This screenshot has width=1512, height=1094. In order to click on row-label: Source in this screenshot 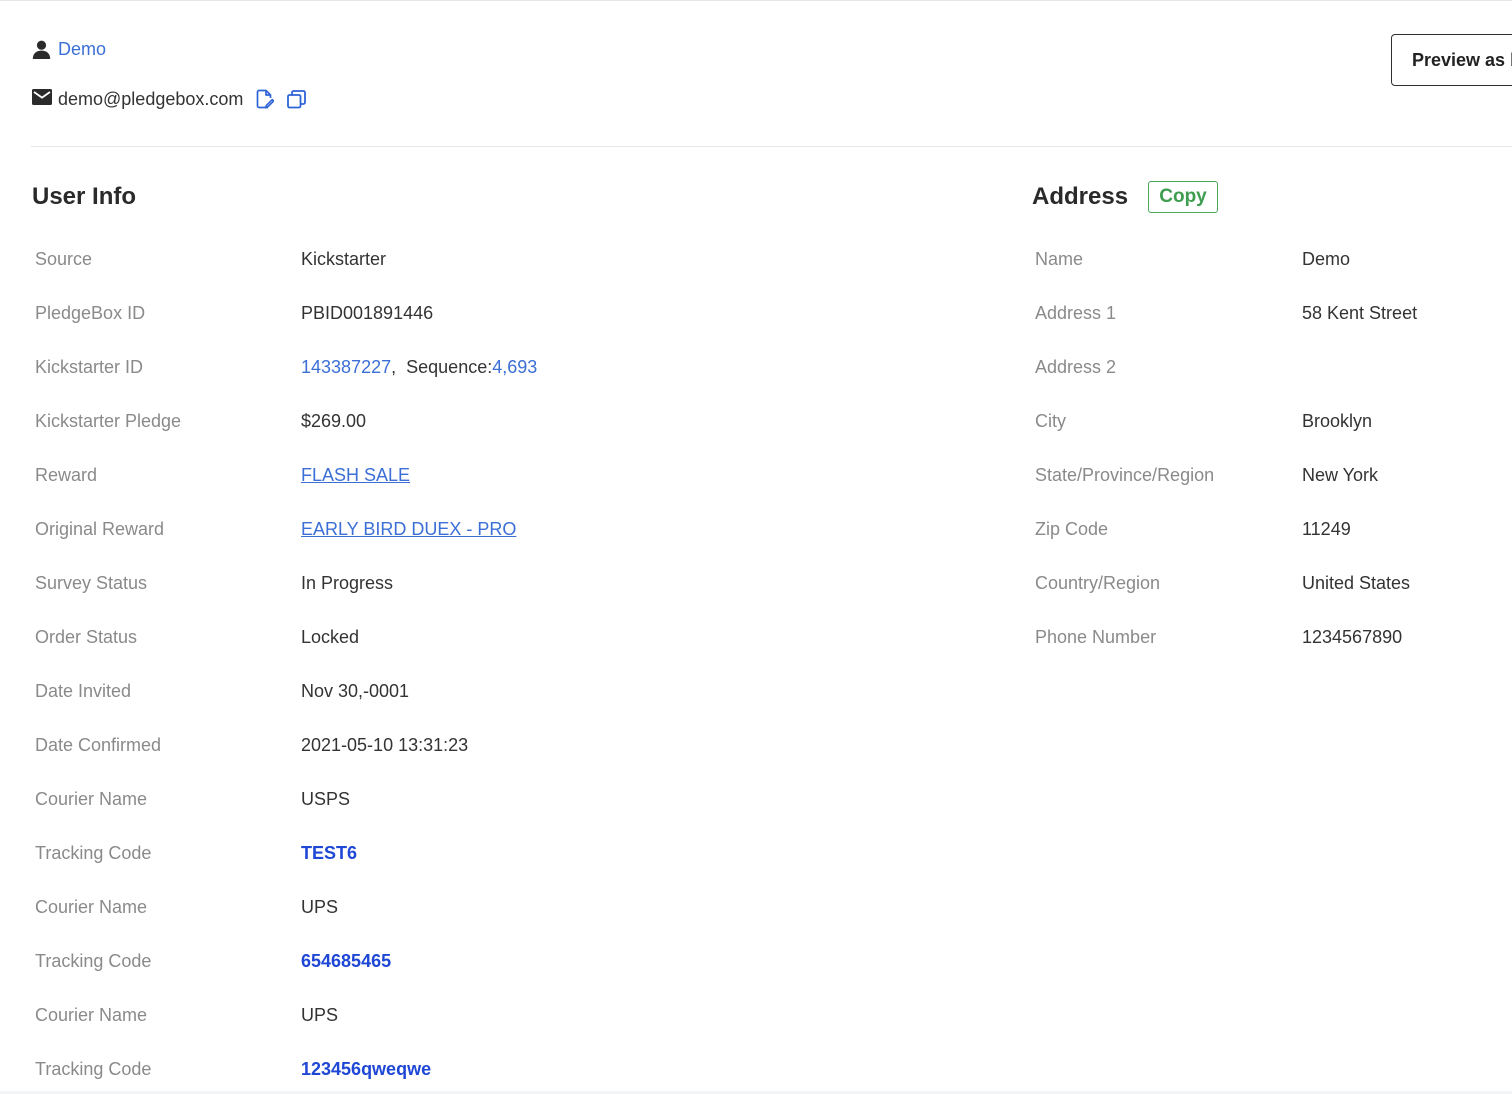, I will do `click(64, 259)`.